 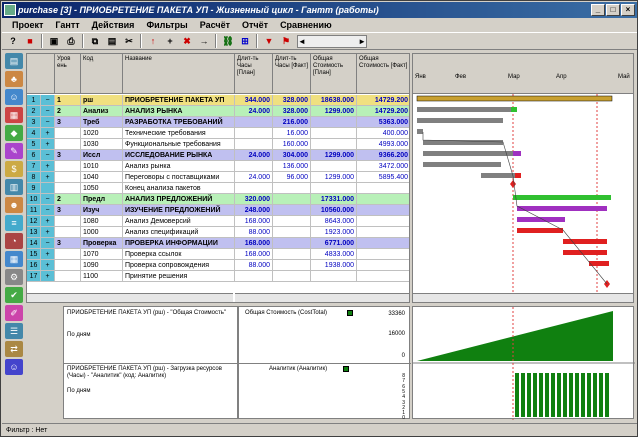 I want to click on table-row: 17 +1100 Принятие решения, so click(x=218, y=276).